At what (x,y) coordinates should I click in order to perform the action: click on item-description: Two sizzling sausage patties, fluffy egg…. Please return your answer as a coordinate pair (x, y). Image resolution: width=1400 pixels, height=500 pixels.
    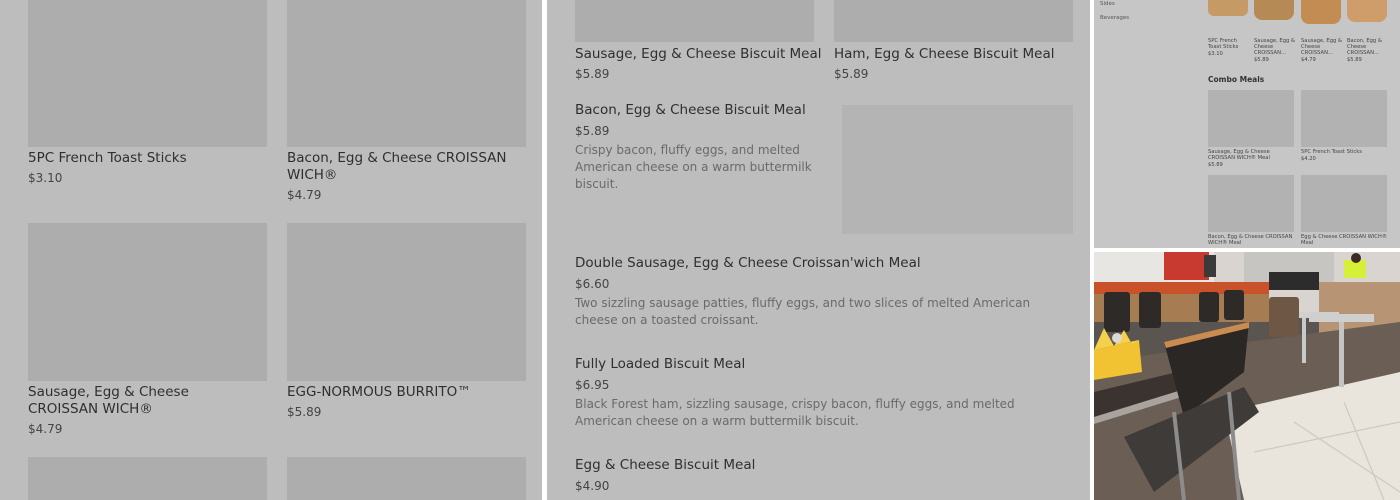
    Looking at the image, I should click on (803, 311).